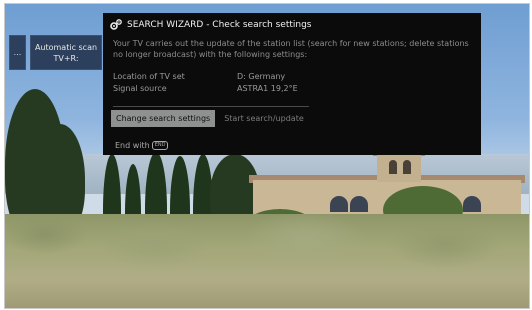 The width and height of the screenshot is (532, 310). What do you see at coordinates (160, 145) in the screenshot?
I see `end-key-icon: END` at bounding box center [160, 145].